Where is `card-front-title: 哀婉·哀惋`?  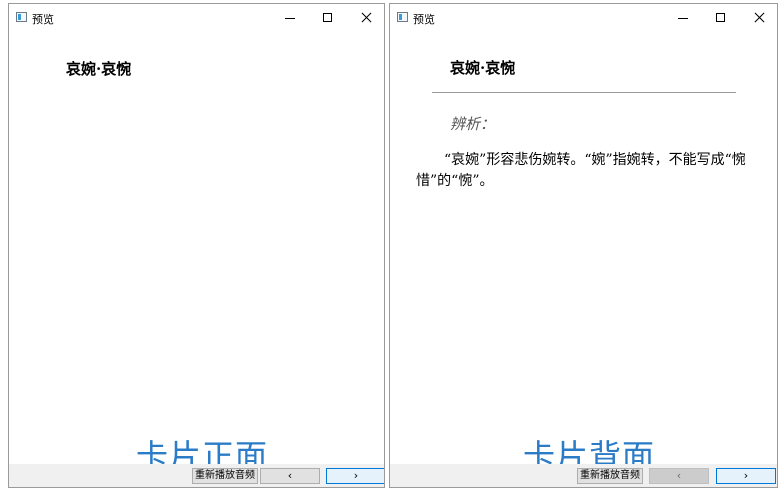 card-front-title: 哀婉·哀惋 is located at coordinates (99, 69).